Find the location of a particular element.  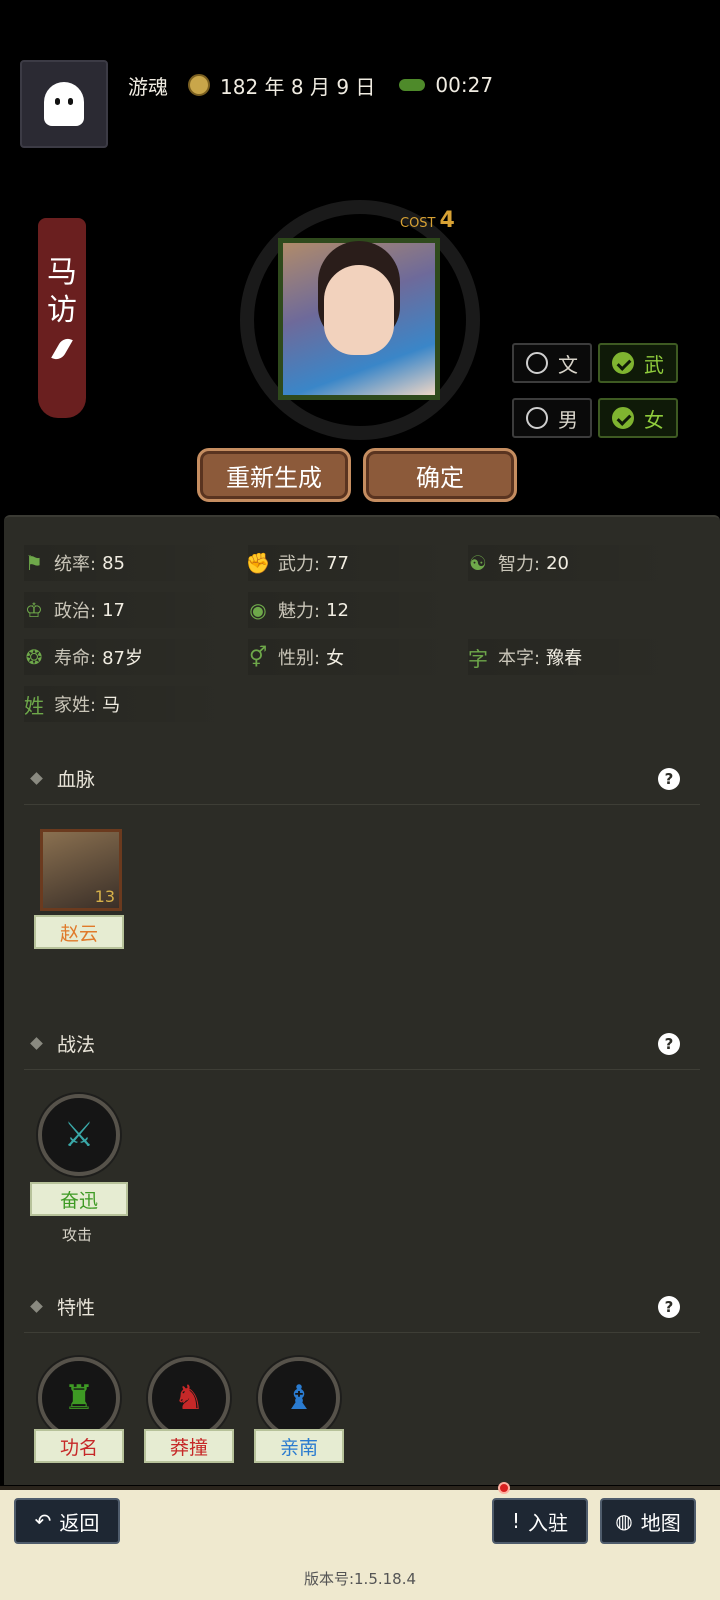

feather-icon is located at coordinates (62, 349).